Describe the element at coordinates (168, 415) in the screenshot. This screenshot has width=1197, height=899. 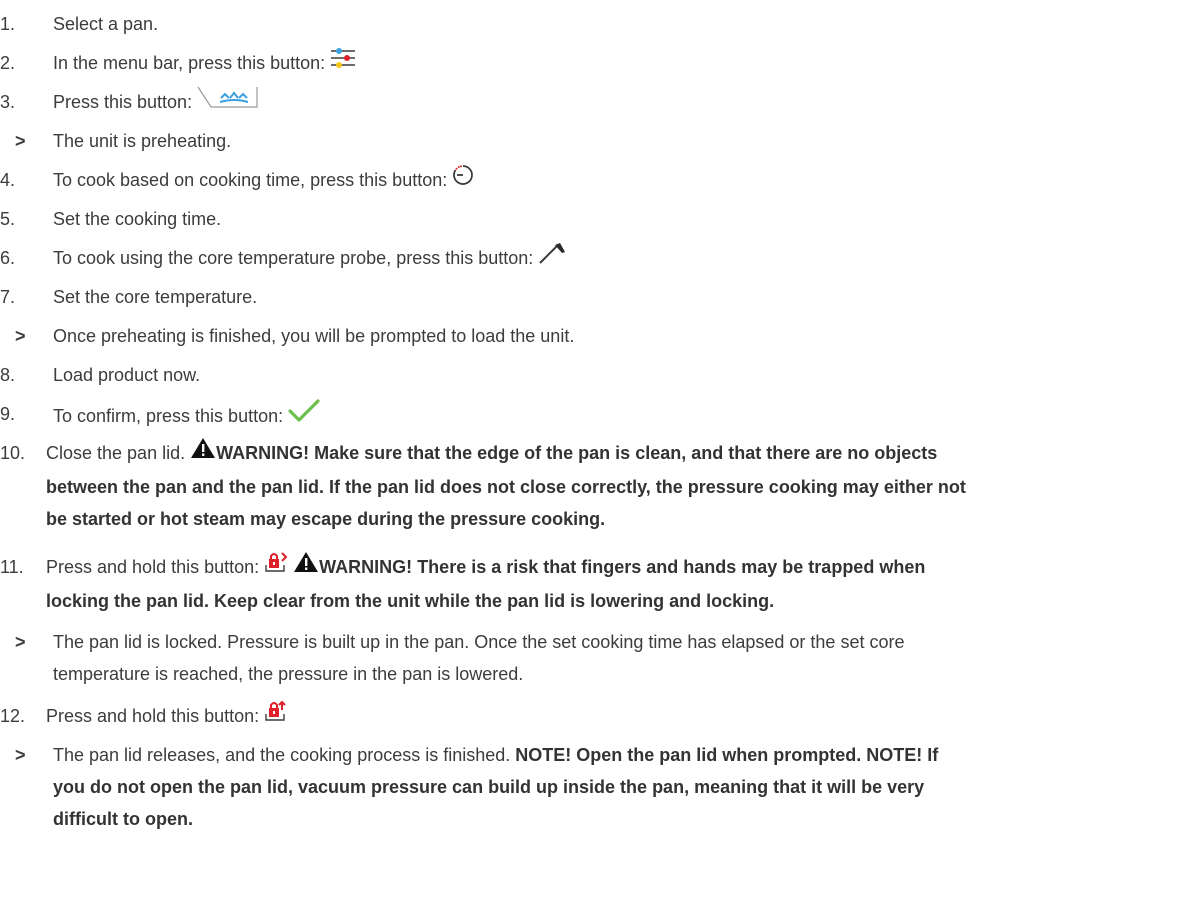
I see `step-text-content: To confirm, press this button:` at that location.